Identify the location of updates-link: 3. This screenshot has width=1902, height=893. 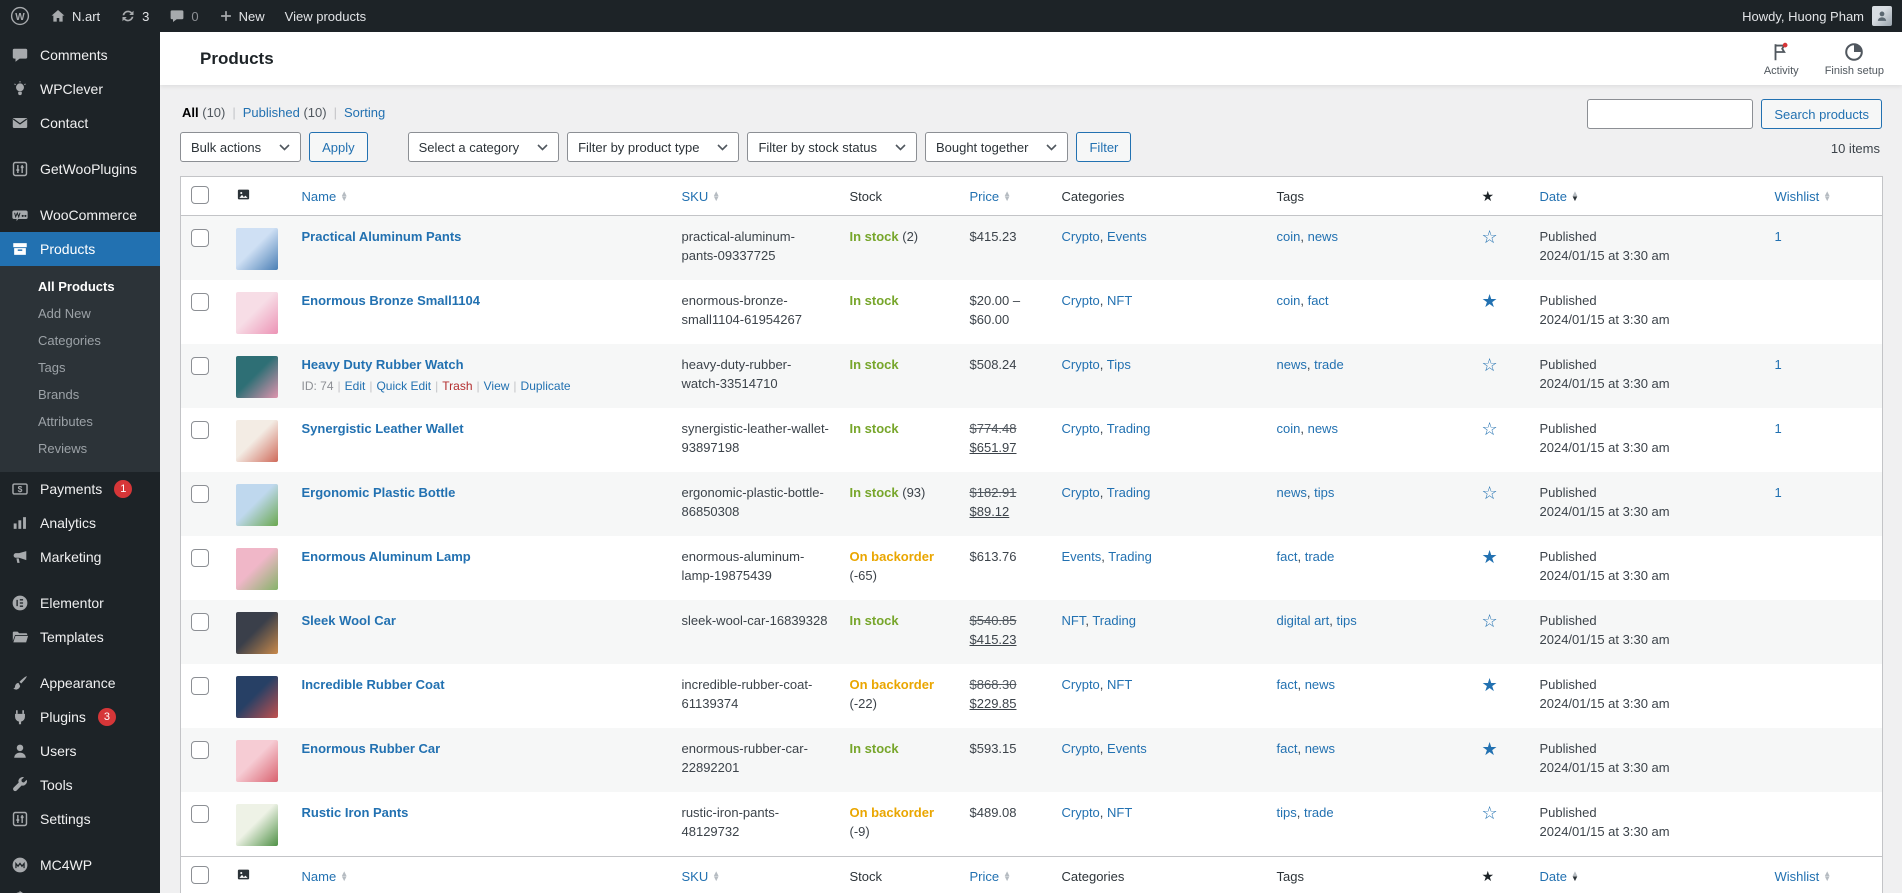
(134, 16).